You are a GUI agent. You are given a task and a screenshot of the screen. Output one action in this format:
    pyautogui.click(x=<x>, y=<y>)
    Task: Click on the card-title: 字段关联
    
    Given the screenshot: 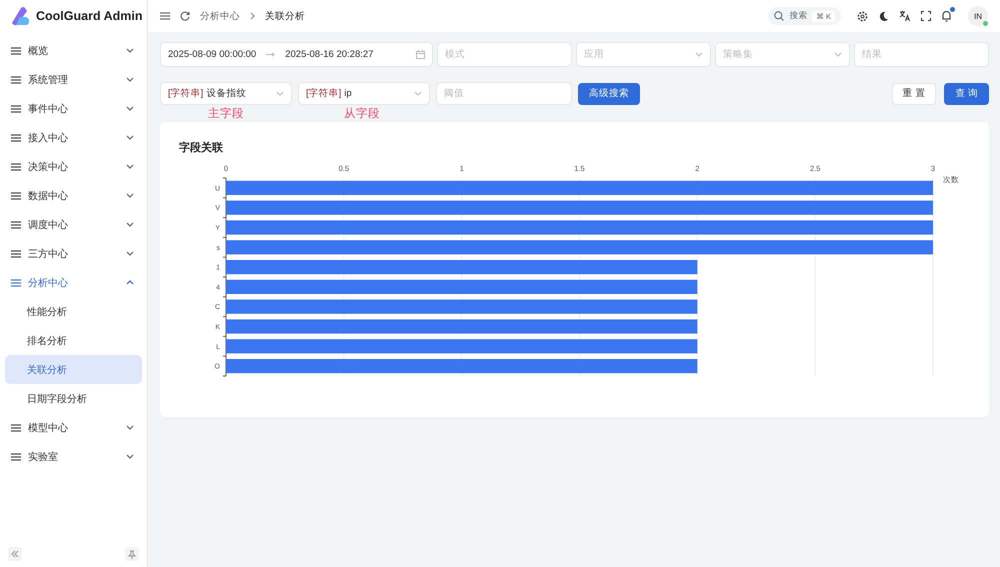 What is the action you would take?
    pyautogui.click(x=201, y=148)
    